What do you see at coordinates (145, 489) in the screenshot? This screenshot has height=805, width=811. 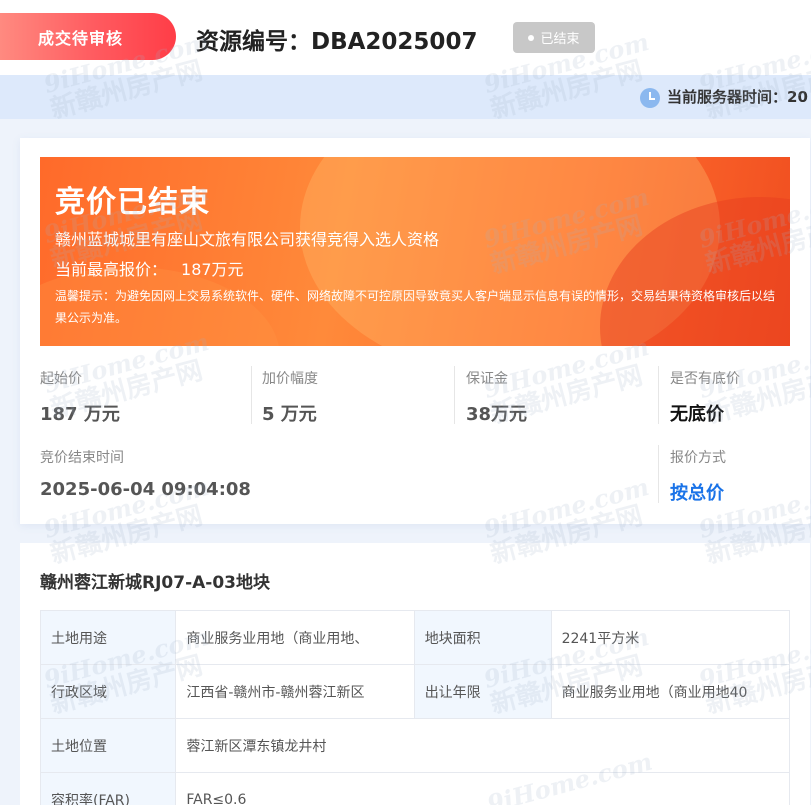 I see `end-time-value: 2025-06-04 09:04:08` at bounding box center [145, 489].